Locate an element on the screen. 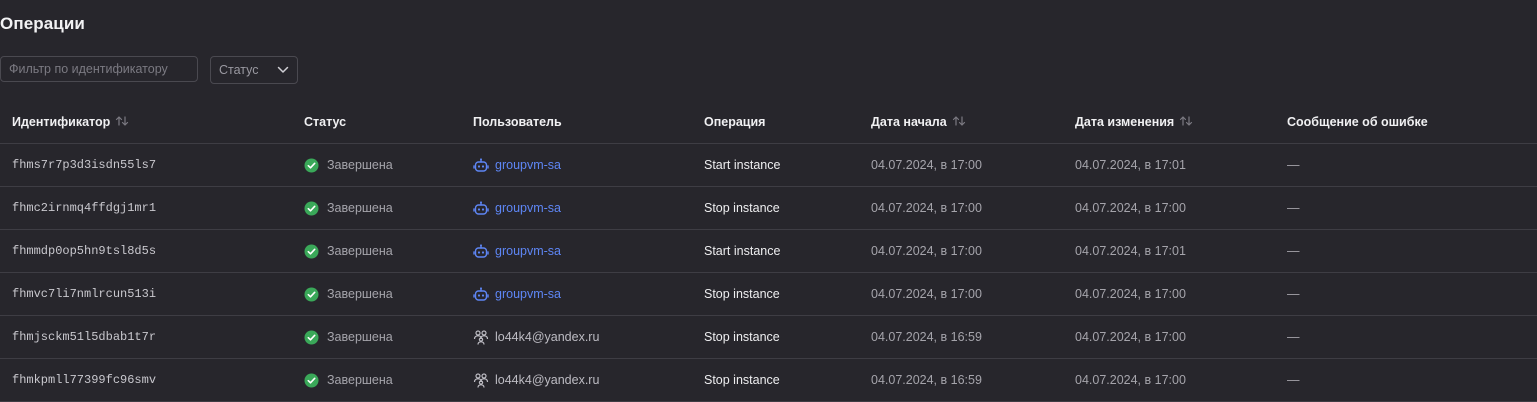  operation-id: fhmc2irnmq4ffdgj1mr1 is located at coordinates (84, 208).